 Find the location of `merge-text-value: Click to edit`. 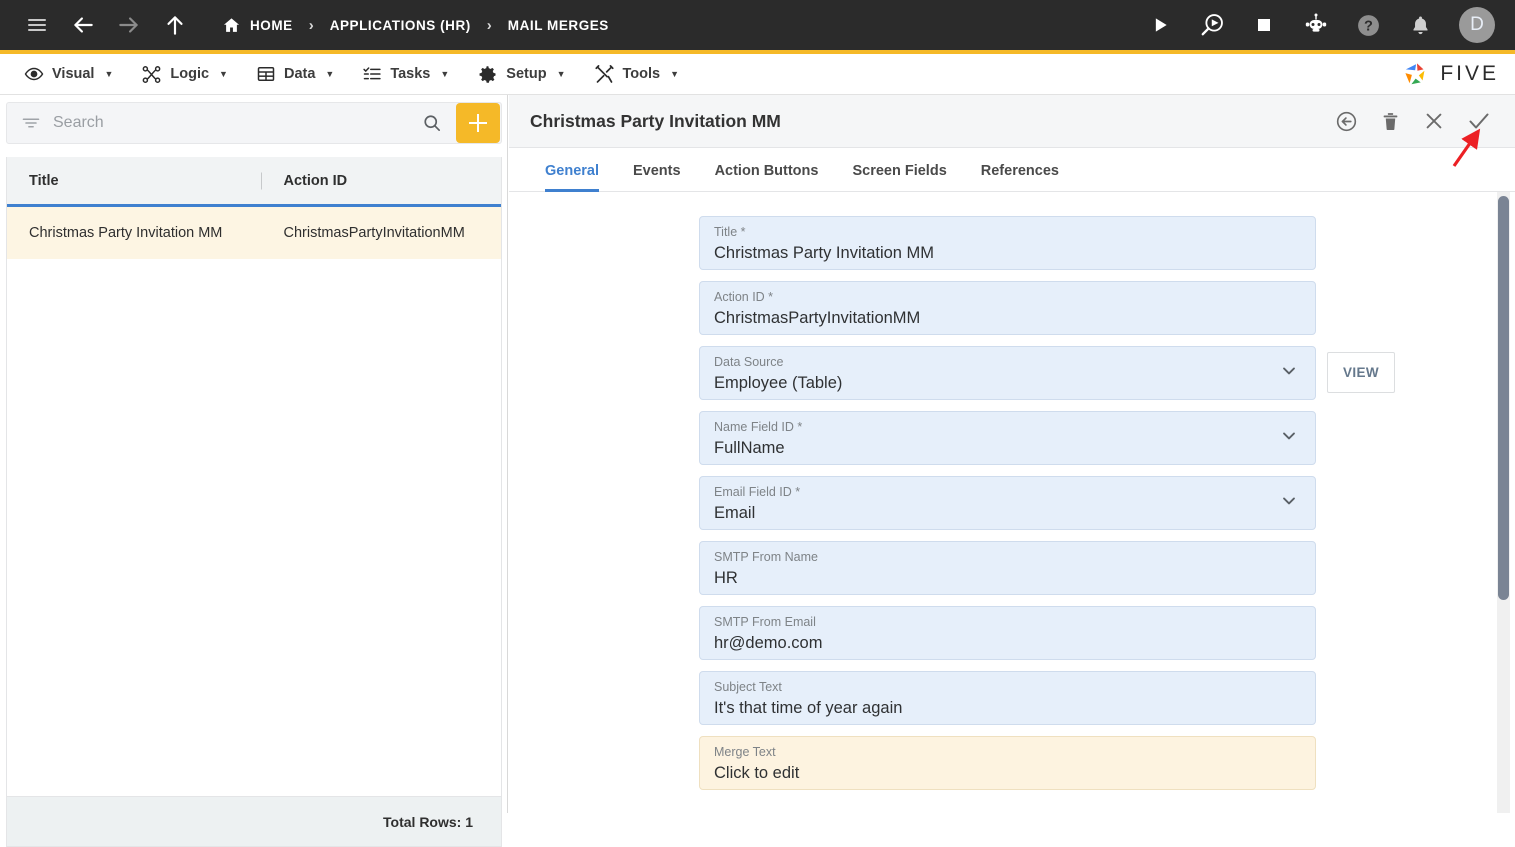

merge-text-value: Click to edit is located at coordinates (757, 773).